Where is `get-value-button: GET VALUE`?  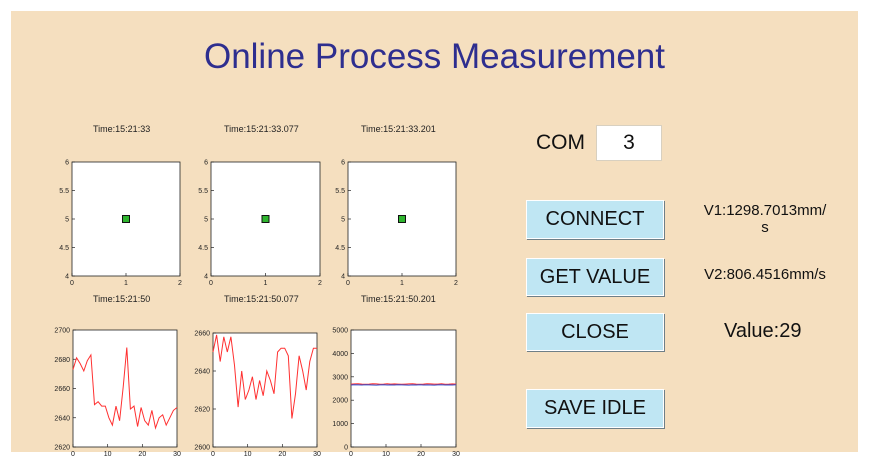
get-value-button: GET VALUE is located at coordinates (595, 277).